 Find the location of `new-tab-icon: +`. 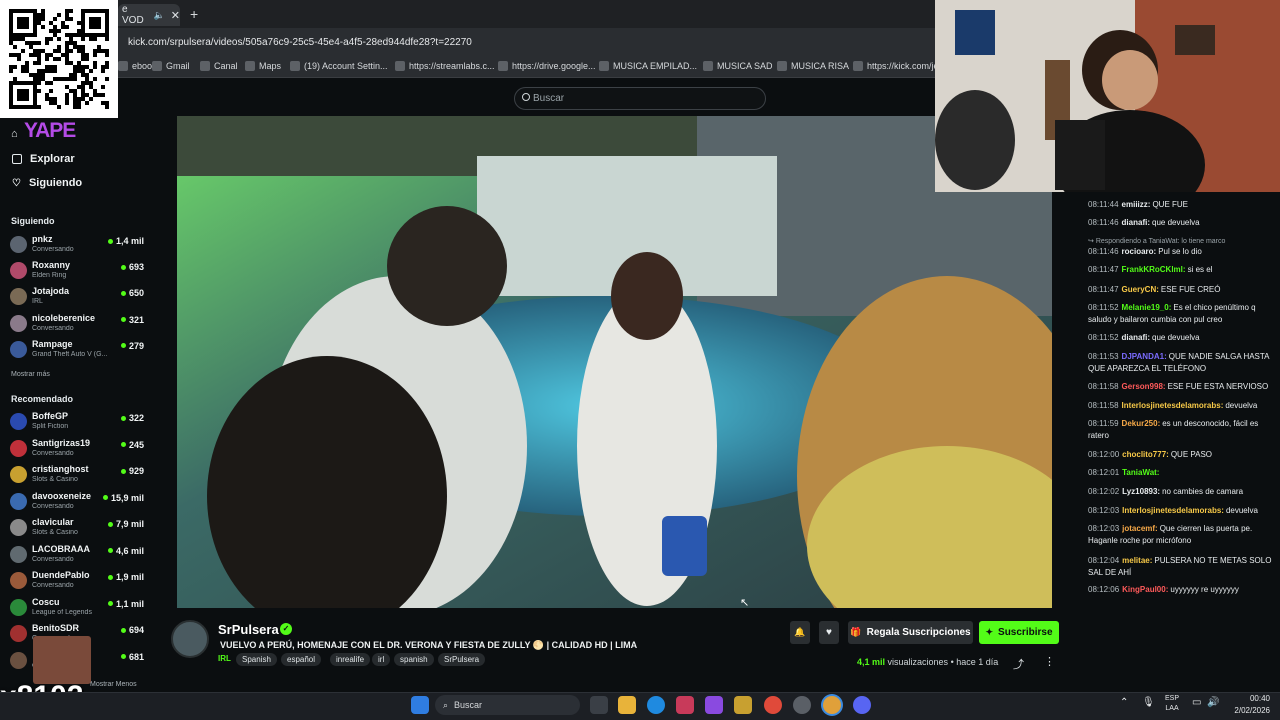

new-tab-icon: + is located at coordinates (194, 14).